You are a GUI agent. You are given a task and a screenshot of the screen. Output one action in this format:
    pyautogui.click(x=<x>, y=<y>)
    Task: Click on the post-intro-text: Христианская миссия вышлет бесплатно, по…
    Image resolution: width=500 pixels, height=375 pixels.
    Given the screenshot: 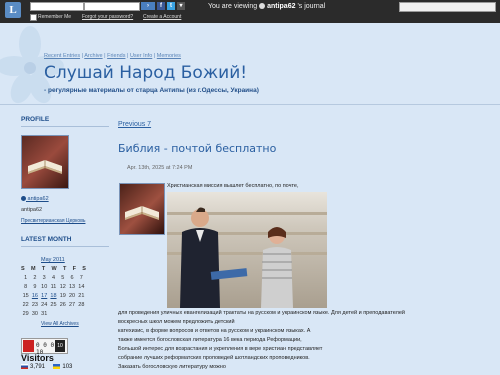 What is the action you would take?
    pyautogui.click(x=233, y=186)
    